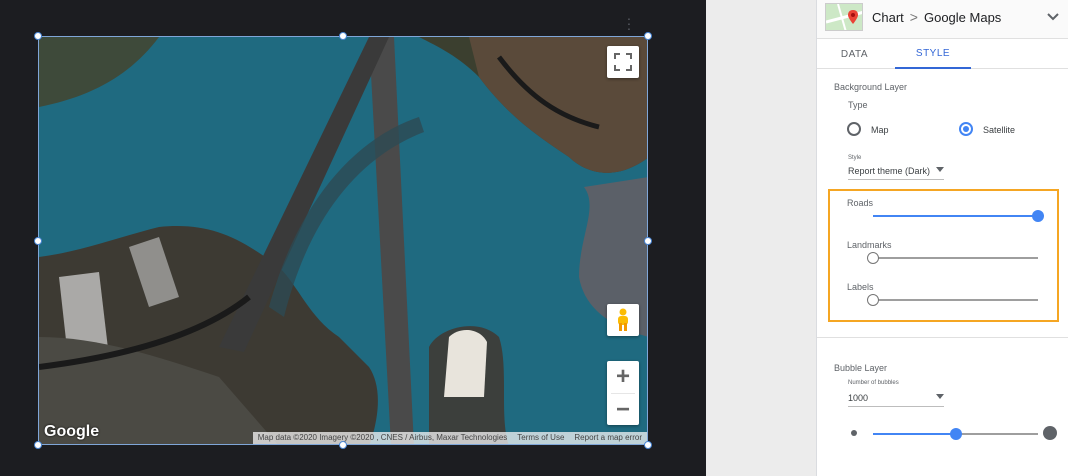 This screenshot has height=476, width=1068. I want to click on terms-of-use-link: Terms of Use, so click(540, 438).